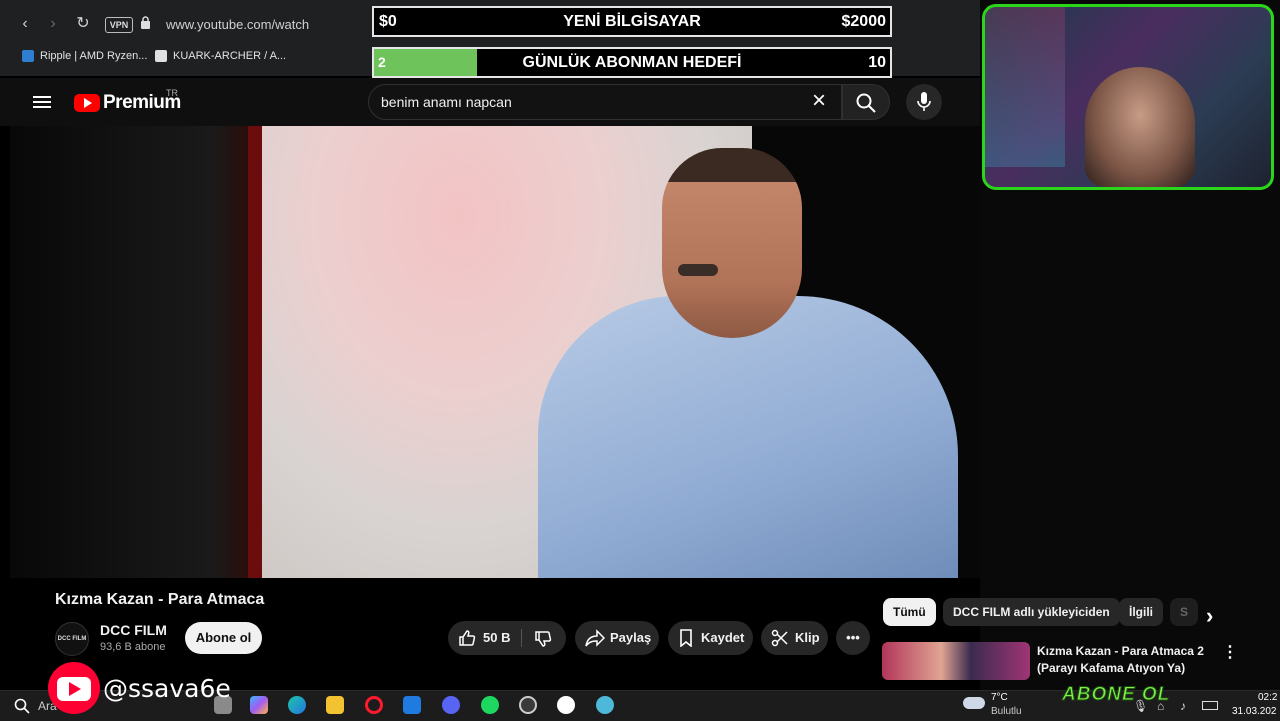 The image size is (1280, 721). I want to click on clear-search-icon: ×, so click(819, 101).